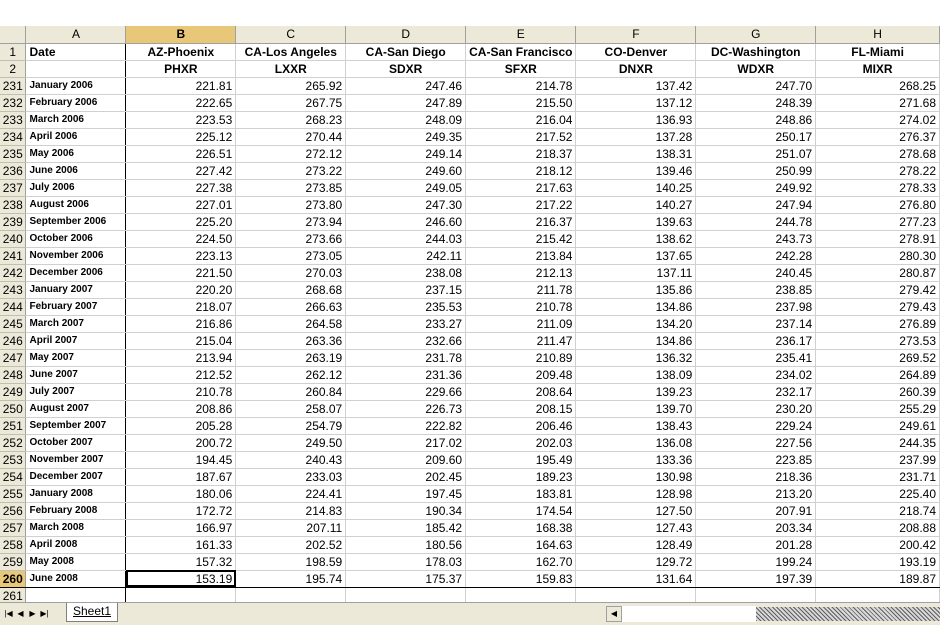 The height and width of the screenshot is (625, 940). Describe the element at coordinates (756, 528) in the screenshot. I see `value-cell: 203.34` at that location.